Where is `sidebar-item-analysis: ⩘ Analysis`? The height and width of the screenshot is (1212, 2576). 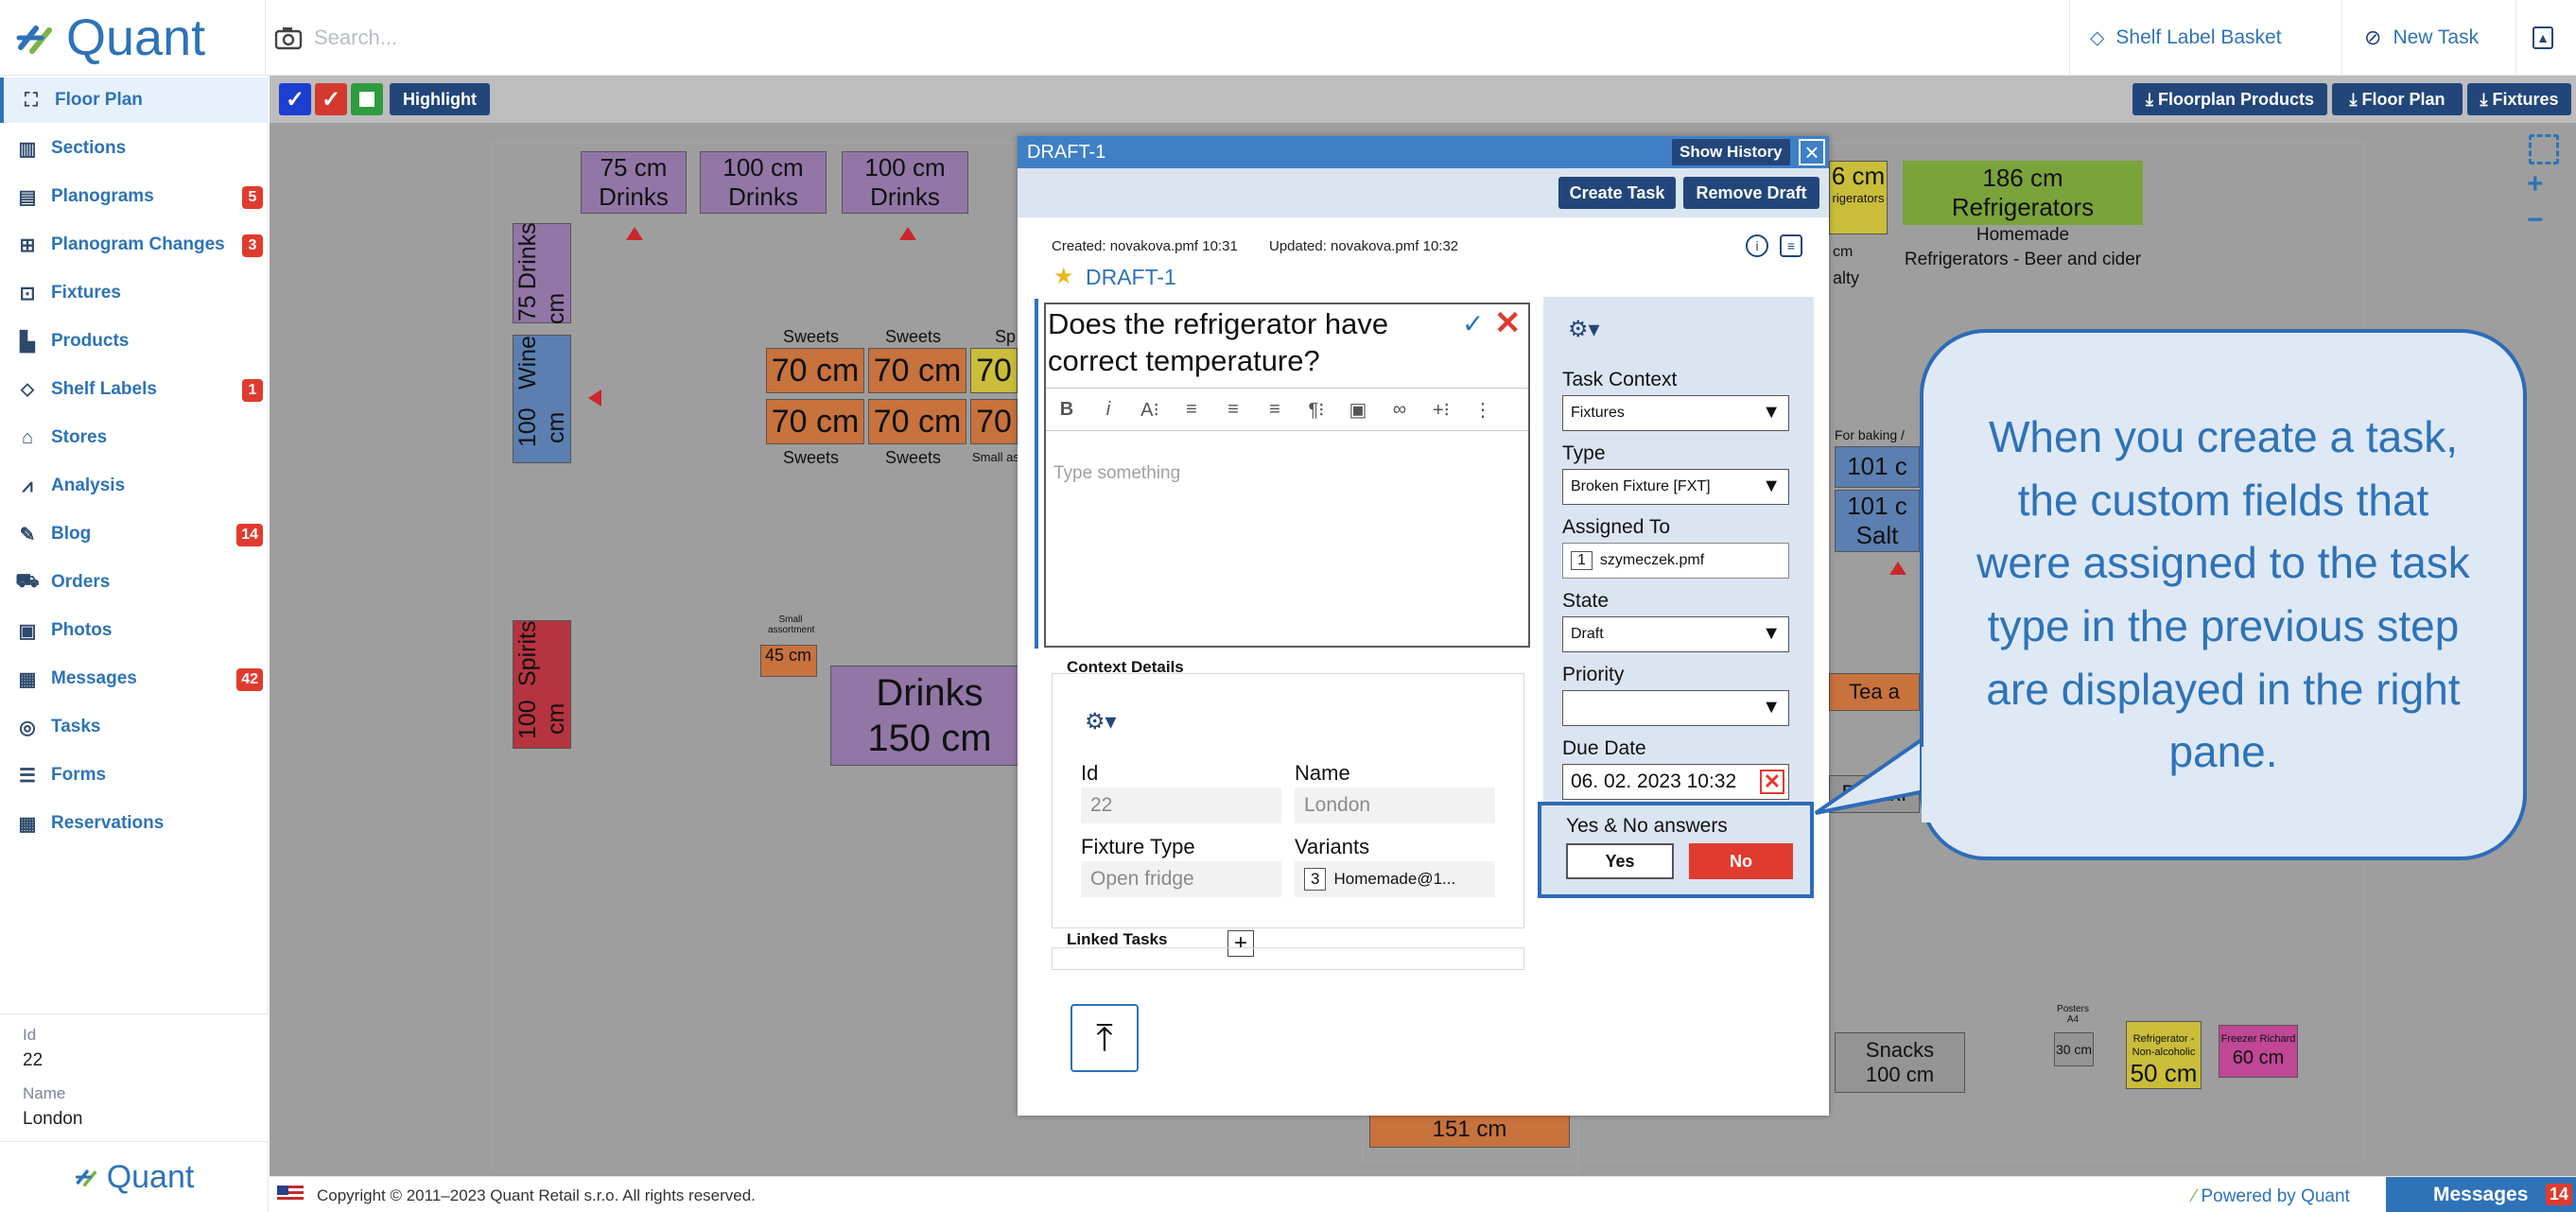
sidebar-item-analysis: ⩘ Analysis is located at coordinates (134, 486).